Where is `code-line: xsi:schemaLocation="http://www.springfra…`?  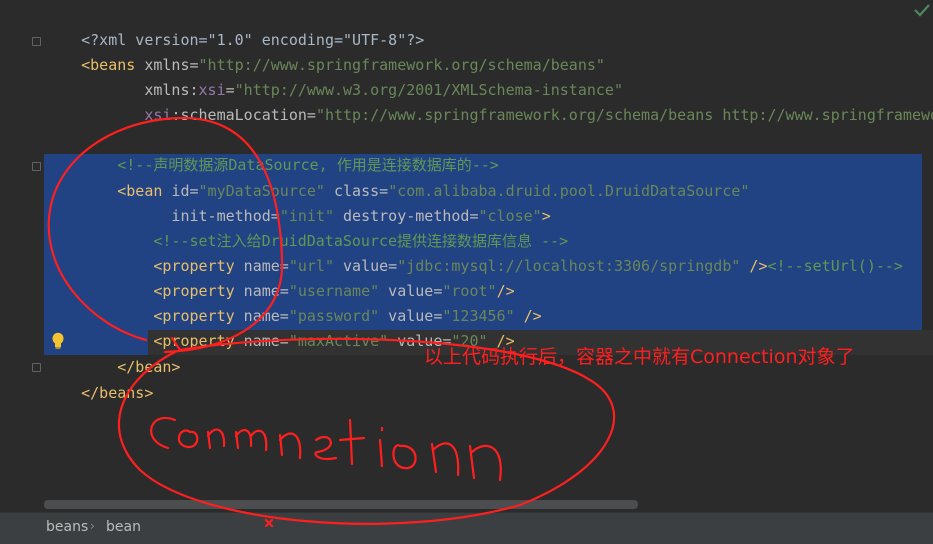
code-line: xsi:schemaLocation="http://www.springfra… is located at coordinates (489, 101).